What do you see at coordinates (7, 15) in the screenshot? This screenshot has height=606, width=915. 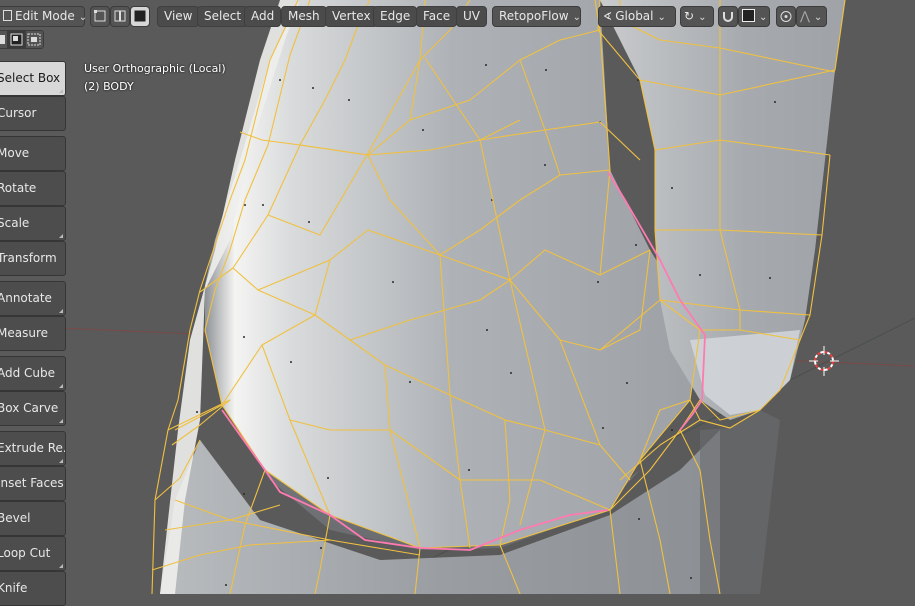 I see `edit-mode-icon` at bounding box center [7, 15].